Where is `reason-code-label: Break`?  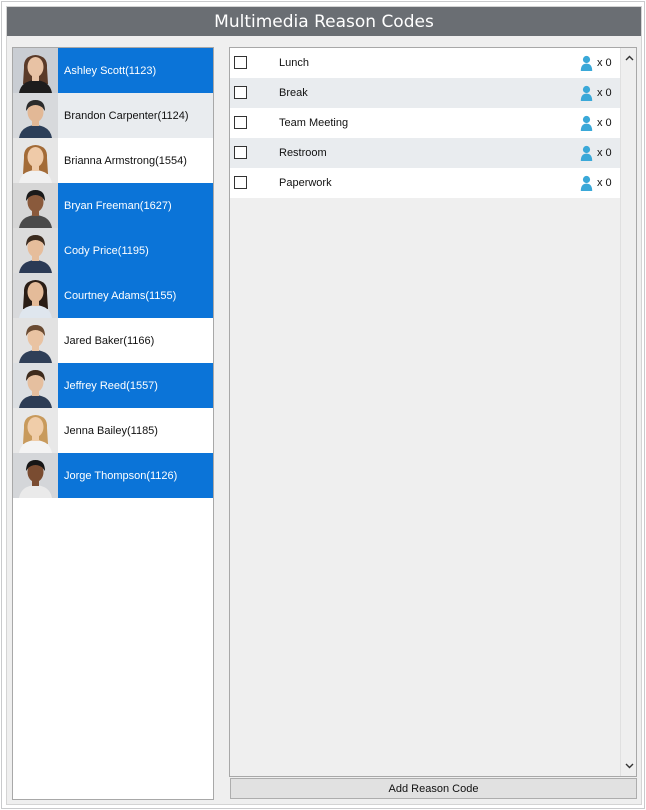
reason-code-label: Break is located at coordinates (293, 93).